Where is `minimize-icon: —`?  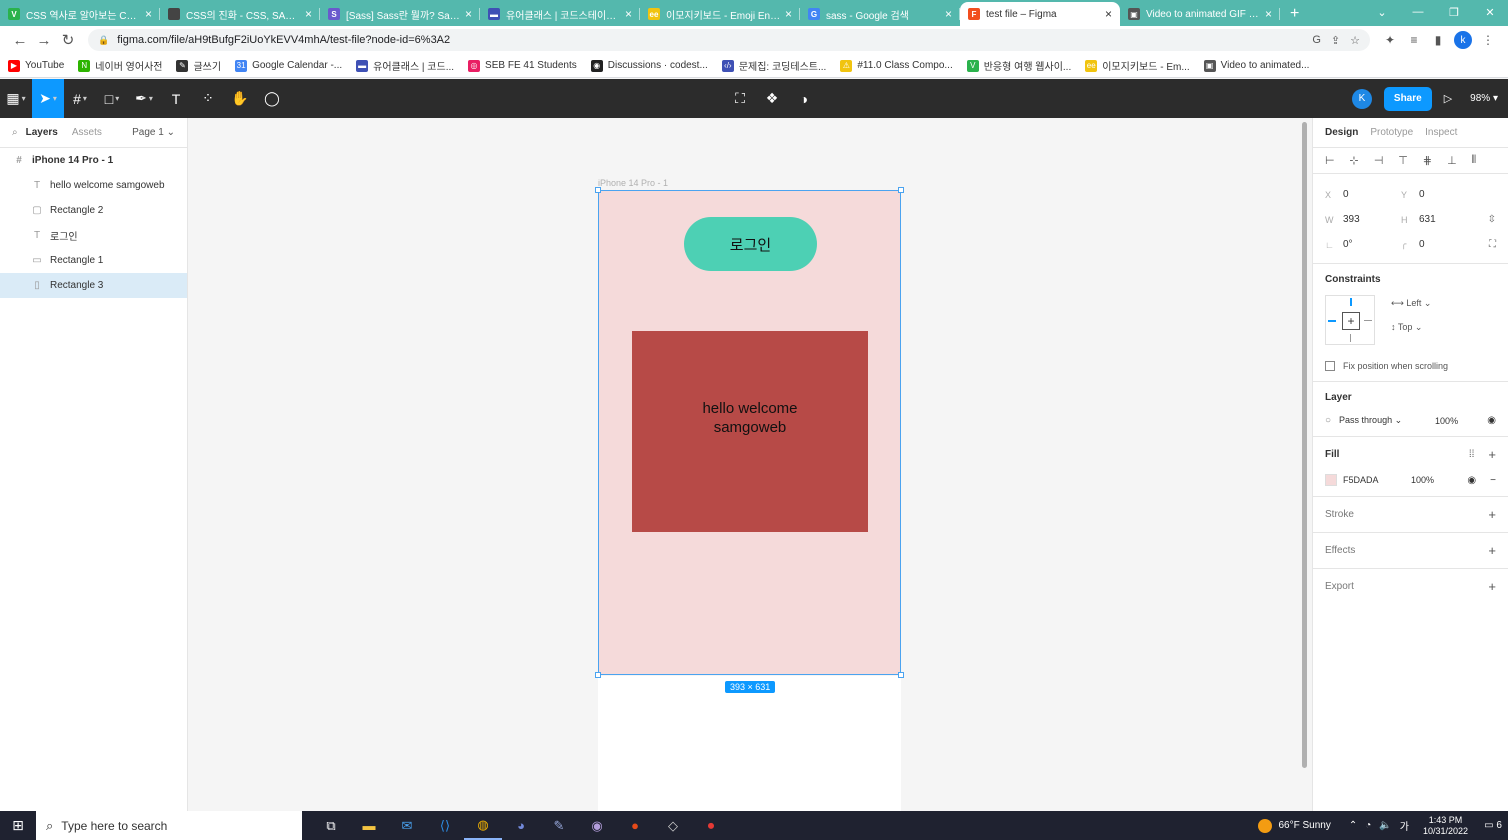 minimize-icon: — is located at coordinates (1418, 12).